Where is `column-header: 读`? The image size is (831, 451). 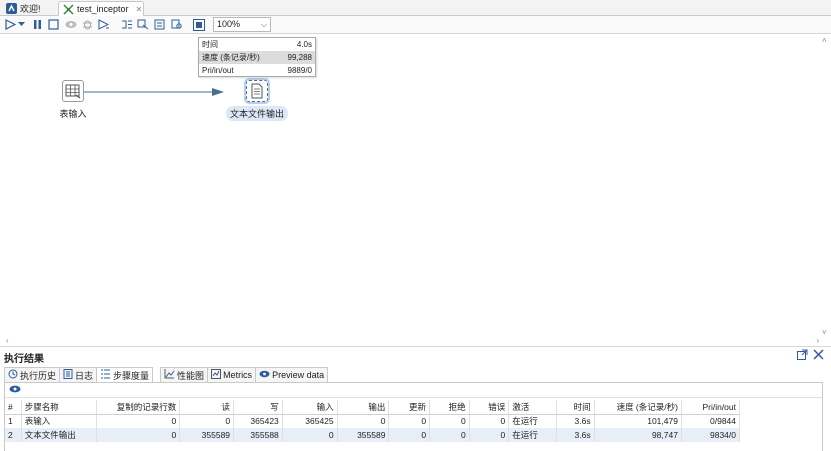
column-header: 读 is located at coordinates (207, 407).